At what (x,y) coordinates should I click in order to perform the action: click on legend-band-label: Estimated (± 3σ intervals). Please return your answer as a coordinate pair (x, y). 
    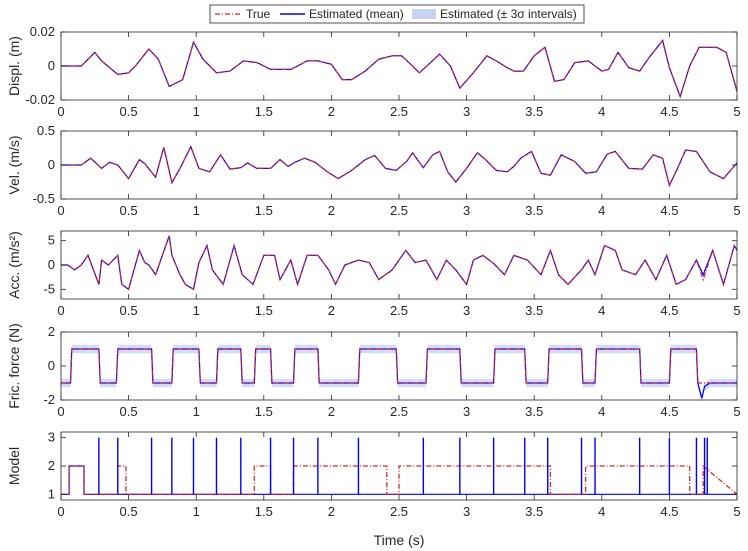
    Looking at the image, I should click on (508, 14).